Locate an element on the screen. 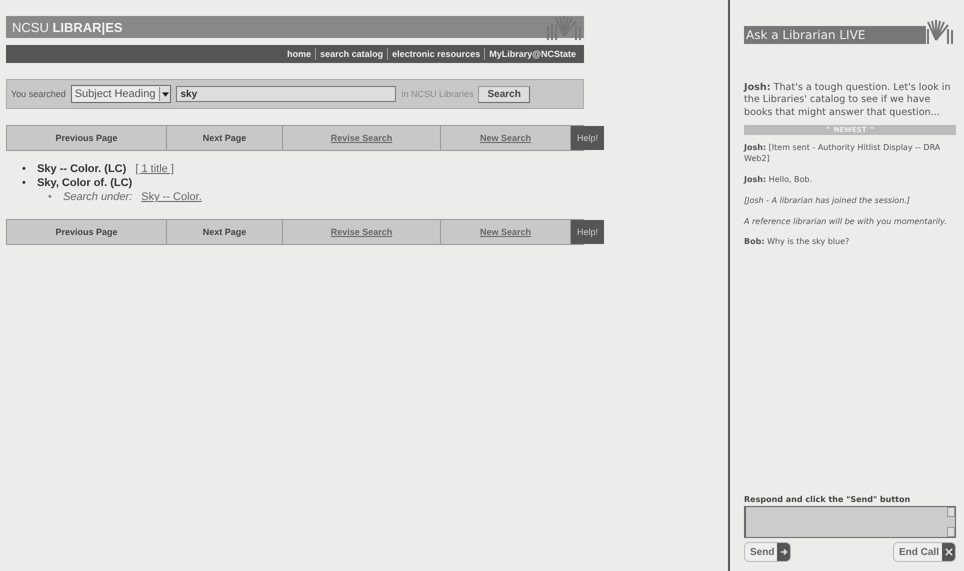  nav-link: home is located at coordinates (299, 54).